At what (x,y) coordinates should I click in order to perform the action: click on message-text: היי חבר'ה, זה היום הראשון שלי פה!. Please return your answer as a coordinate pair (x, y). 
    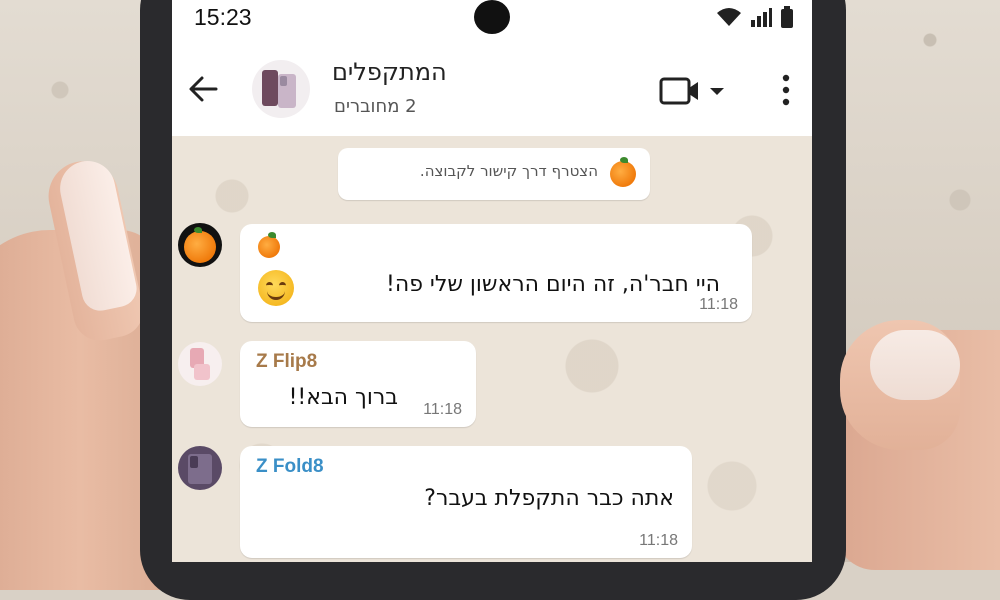
    Looking at the image, I should click on (553, 284).